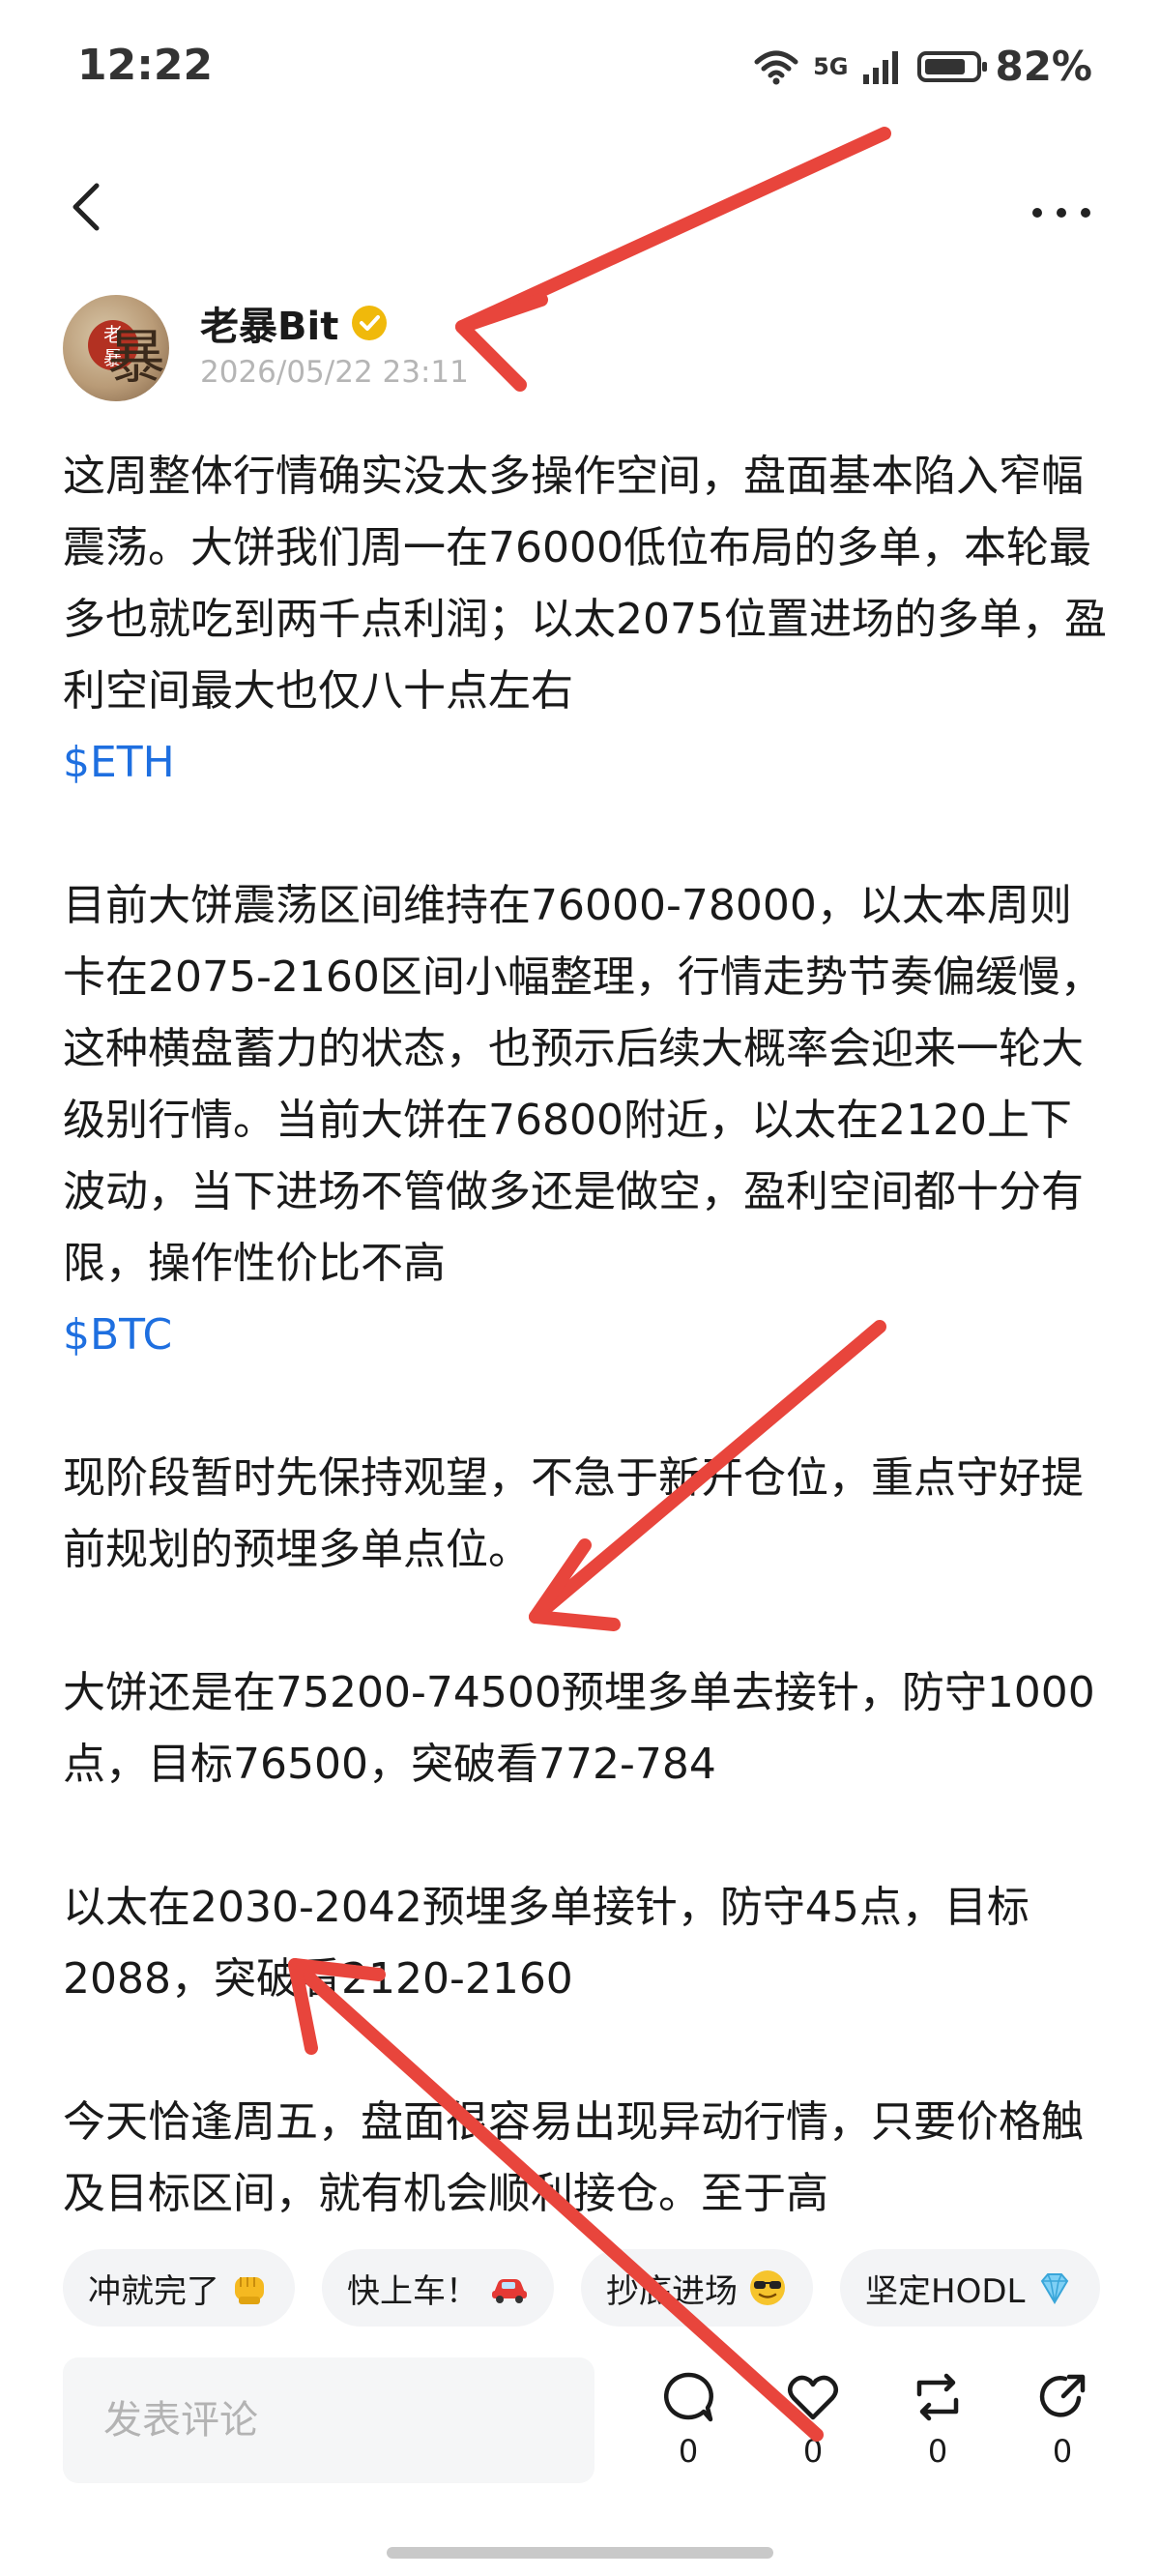 This screenshot has height=2576, width=1160. I want to click on like-button: 0, so click(813, 2419).